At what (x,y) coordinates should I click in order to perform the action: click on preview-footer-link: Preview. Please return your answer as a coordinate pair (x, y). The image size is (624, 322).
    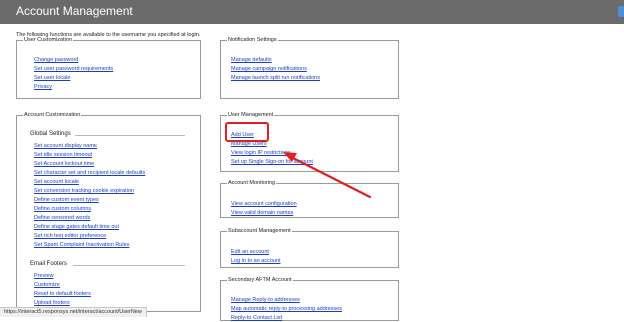
    Looking at the image, I should click on (44, 276).